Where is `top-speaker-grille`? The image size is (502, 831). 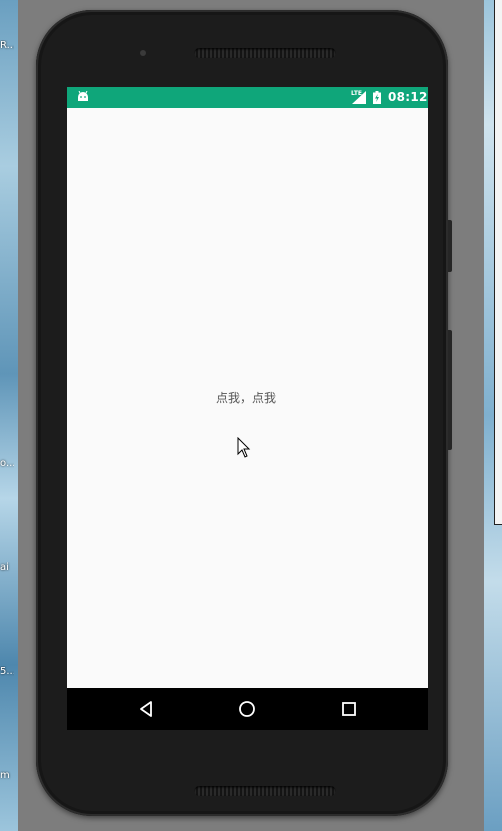
top-speaker-grille is located at coordinates (265, 53).